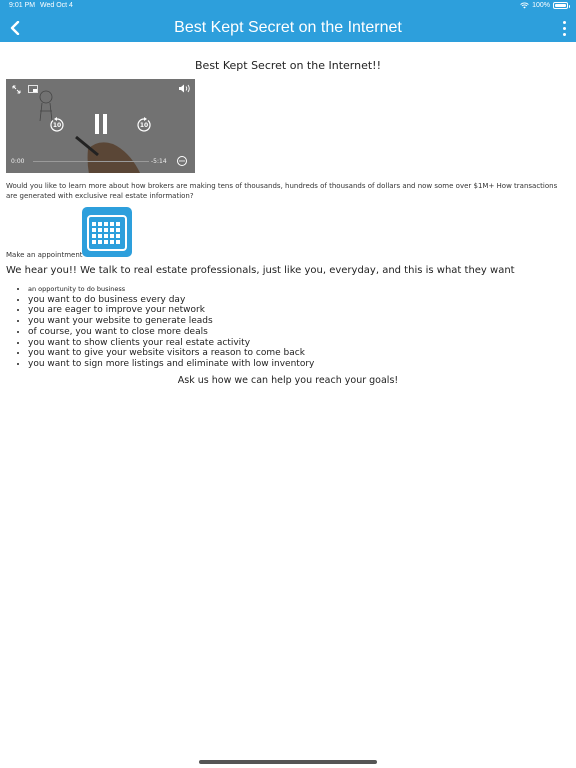 The height and width of the screenshot is (768, 576). What do you see at coordinates (288, 65) in the screenshot?
I see `content-heading: Best Kept Secret on the Internet!!` at bounding box center [288, 65].